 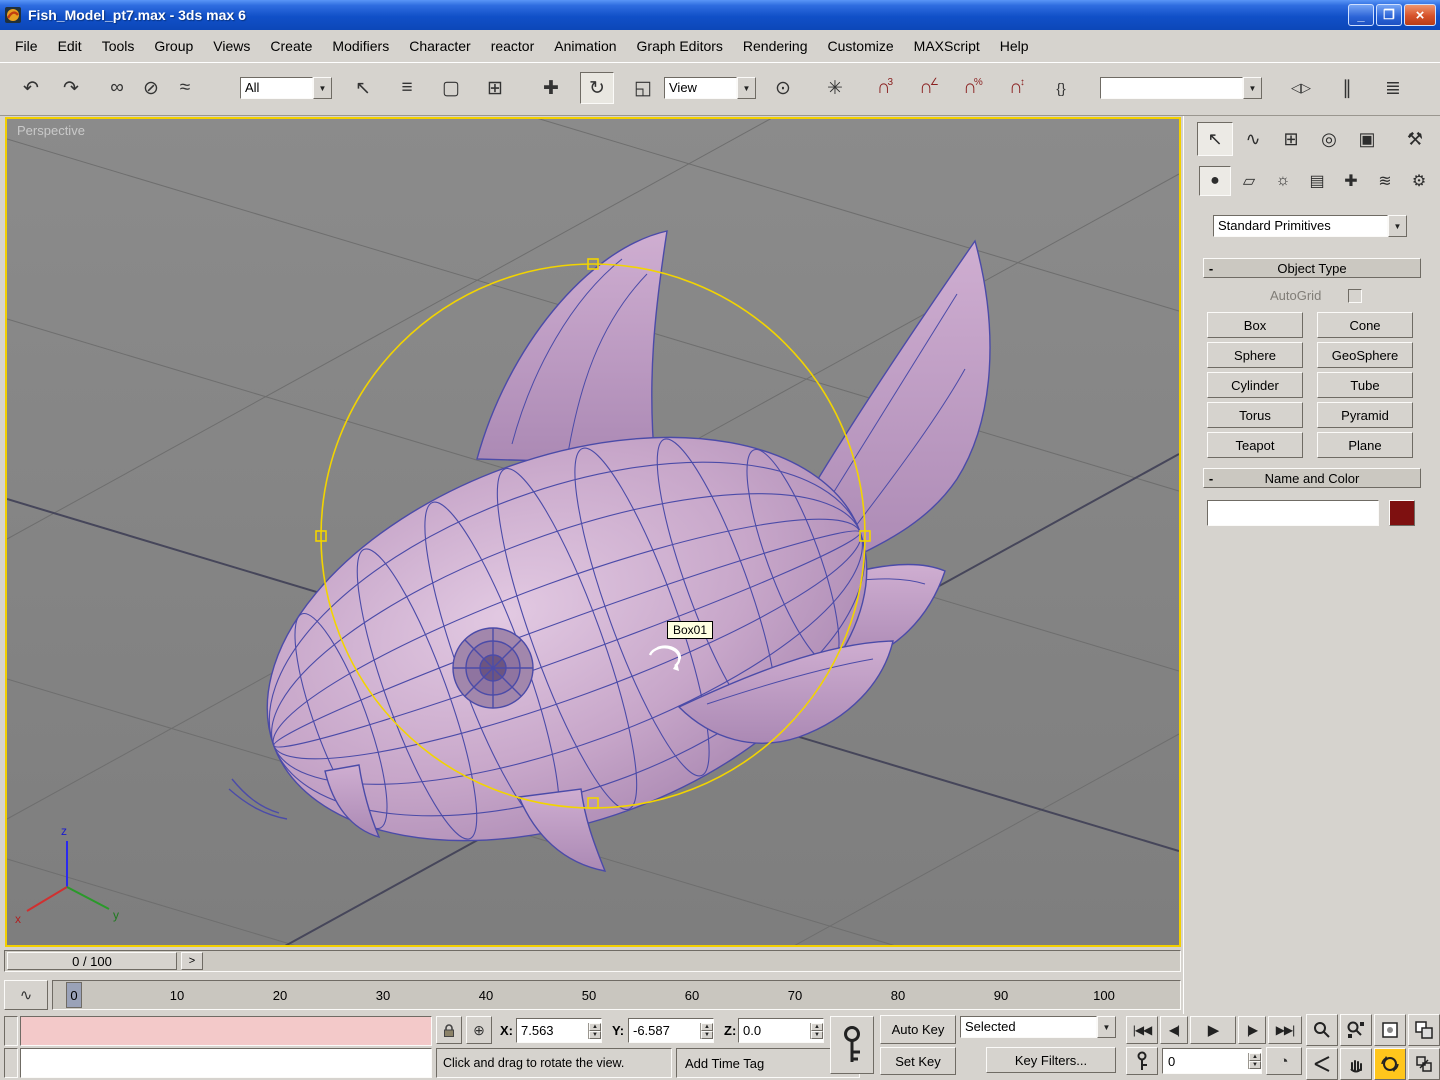 I want to click on object-button-tube: Tube, so click(x=1365, y=385).